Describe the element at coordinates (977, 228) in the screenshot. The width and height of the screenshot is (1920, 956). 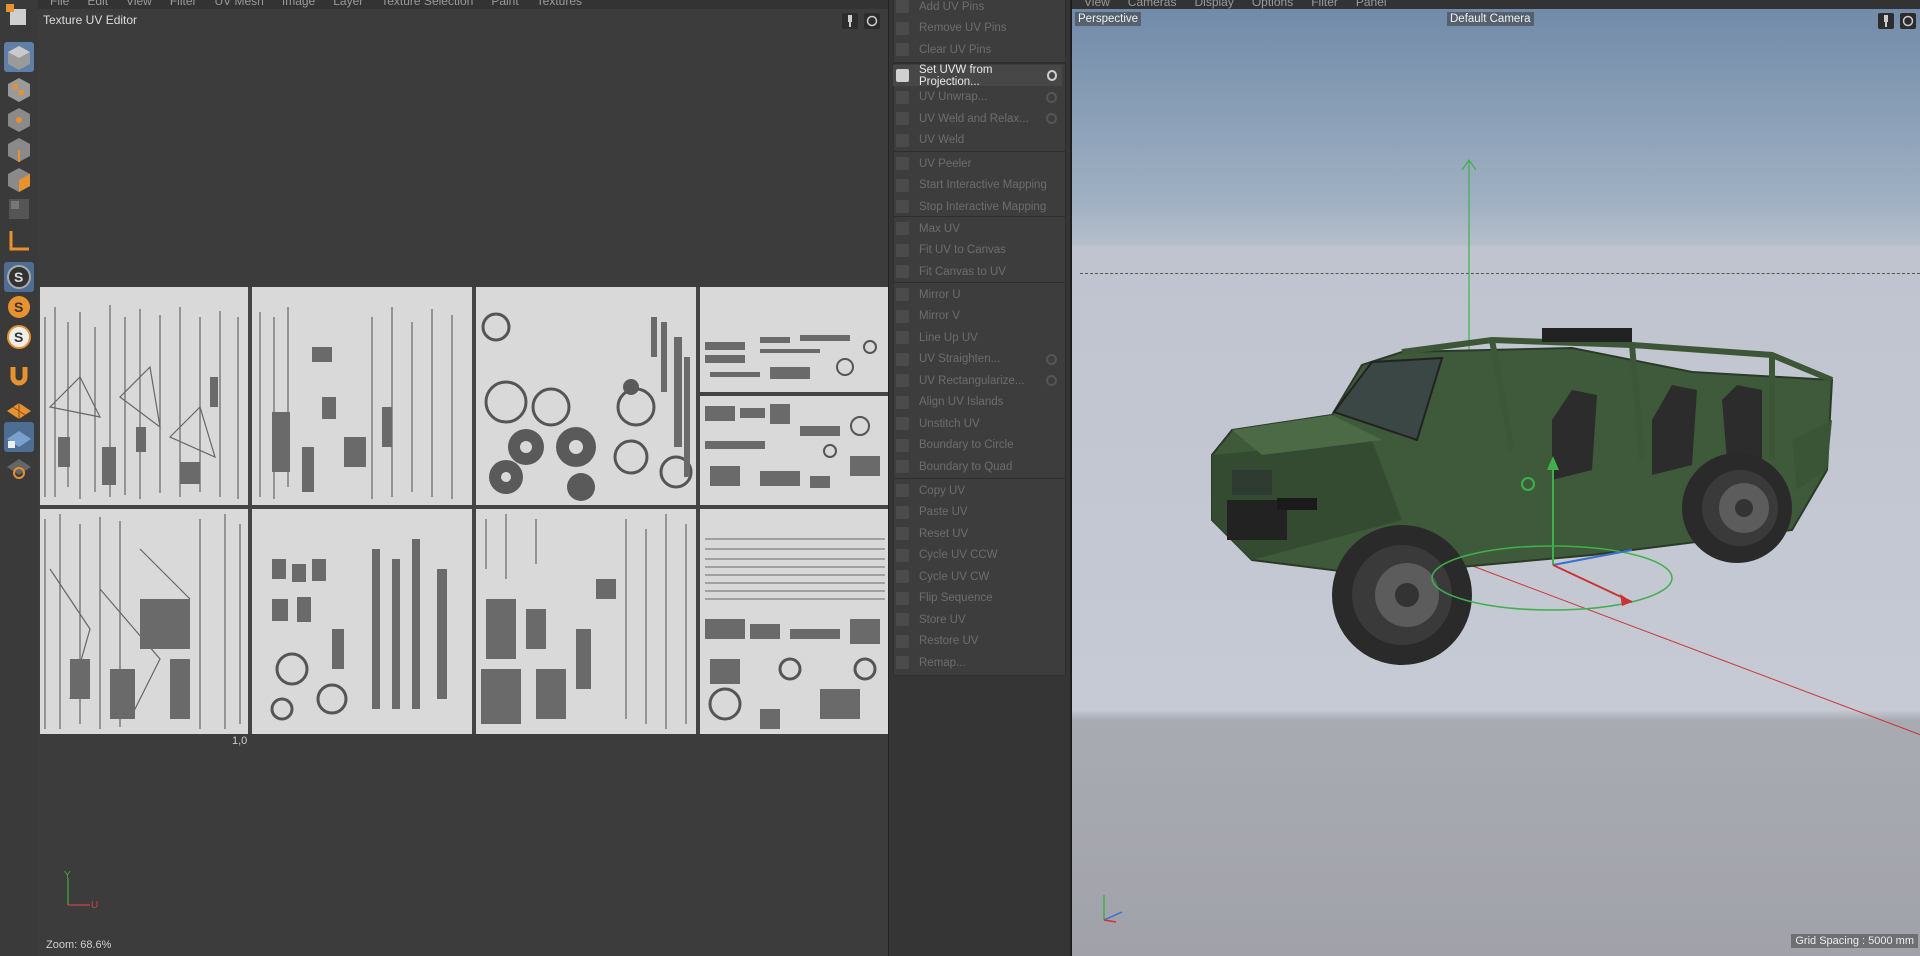
I see `command-max-uv: Max UV` at that location.